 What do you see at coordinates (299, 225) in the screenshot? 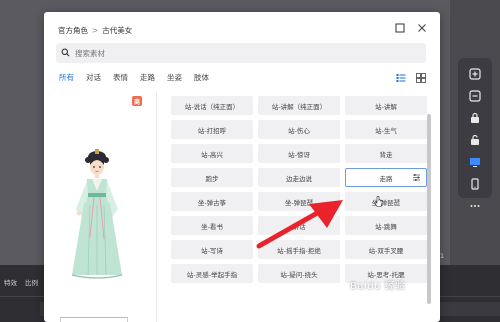
I see `tile-item: 讲话` at bounding box center [299, 225].